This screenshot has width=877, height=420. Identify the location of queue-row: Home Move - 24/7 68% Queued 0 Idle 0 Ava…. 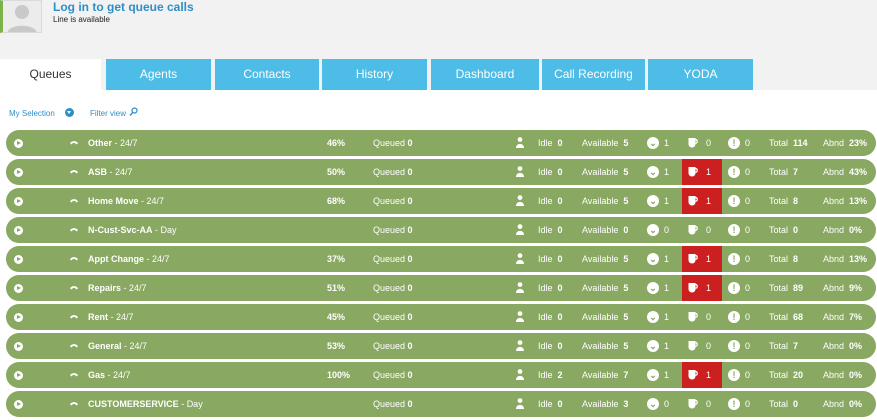
(441, 201).